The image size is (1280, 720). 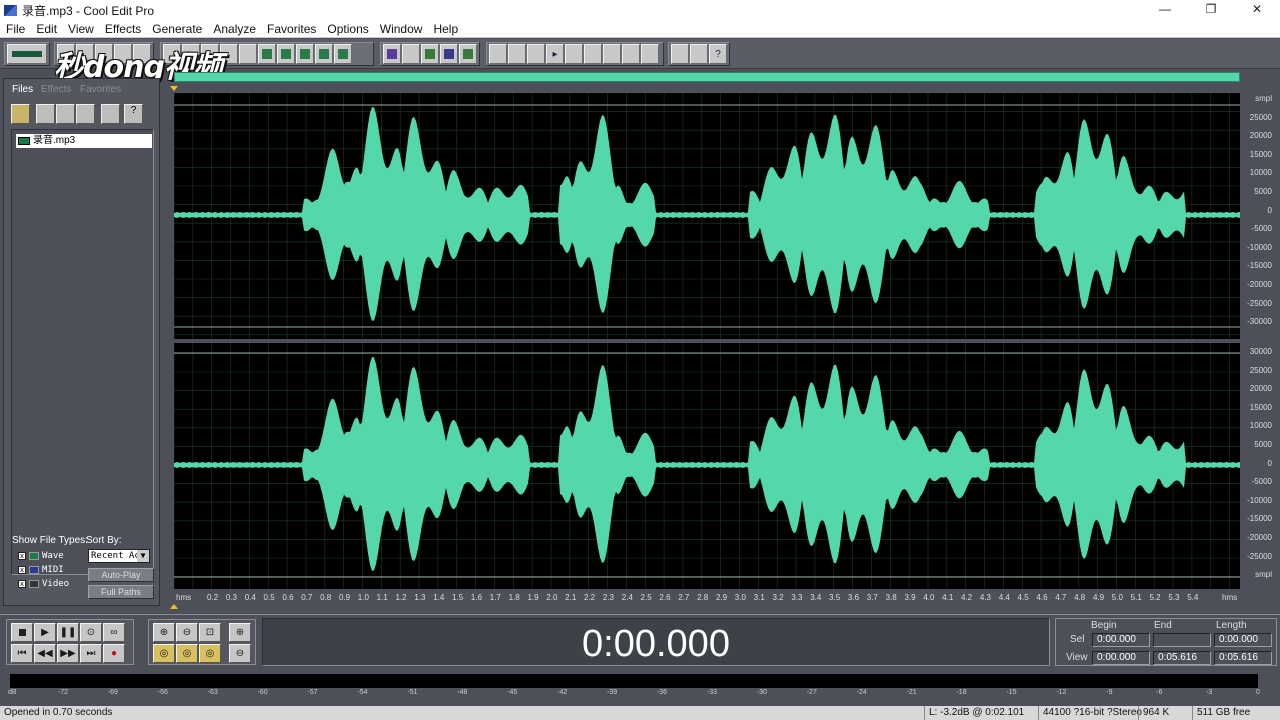 I want to click on fast-forward-button: ▶▶, so click(x=68, y=653).